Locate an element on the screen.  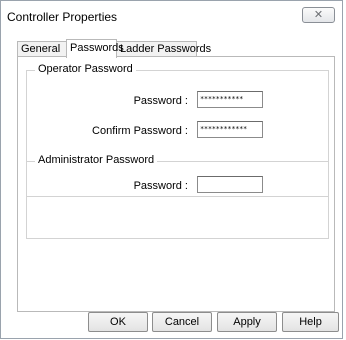
title-bar: Controller Properties ✕ is located at coordinates (171, 16).